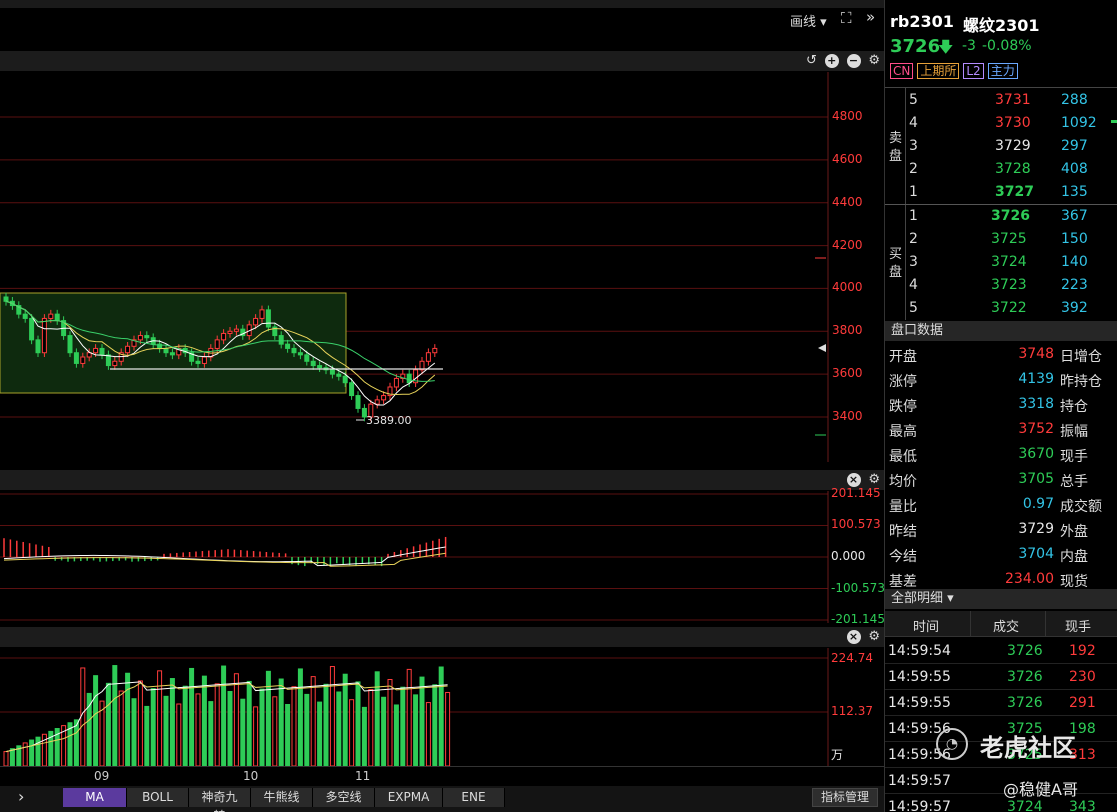 This screenshot has width=1117, height=812. Describe the element at coordinates (857, 587) in the screenshot. I see `macd-tick: -100.573` at that location.